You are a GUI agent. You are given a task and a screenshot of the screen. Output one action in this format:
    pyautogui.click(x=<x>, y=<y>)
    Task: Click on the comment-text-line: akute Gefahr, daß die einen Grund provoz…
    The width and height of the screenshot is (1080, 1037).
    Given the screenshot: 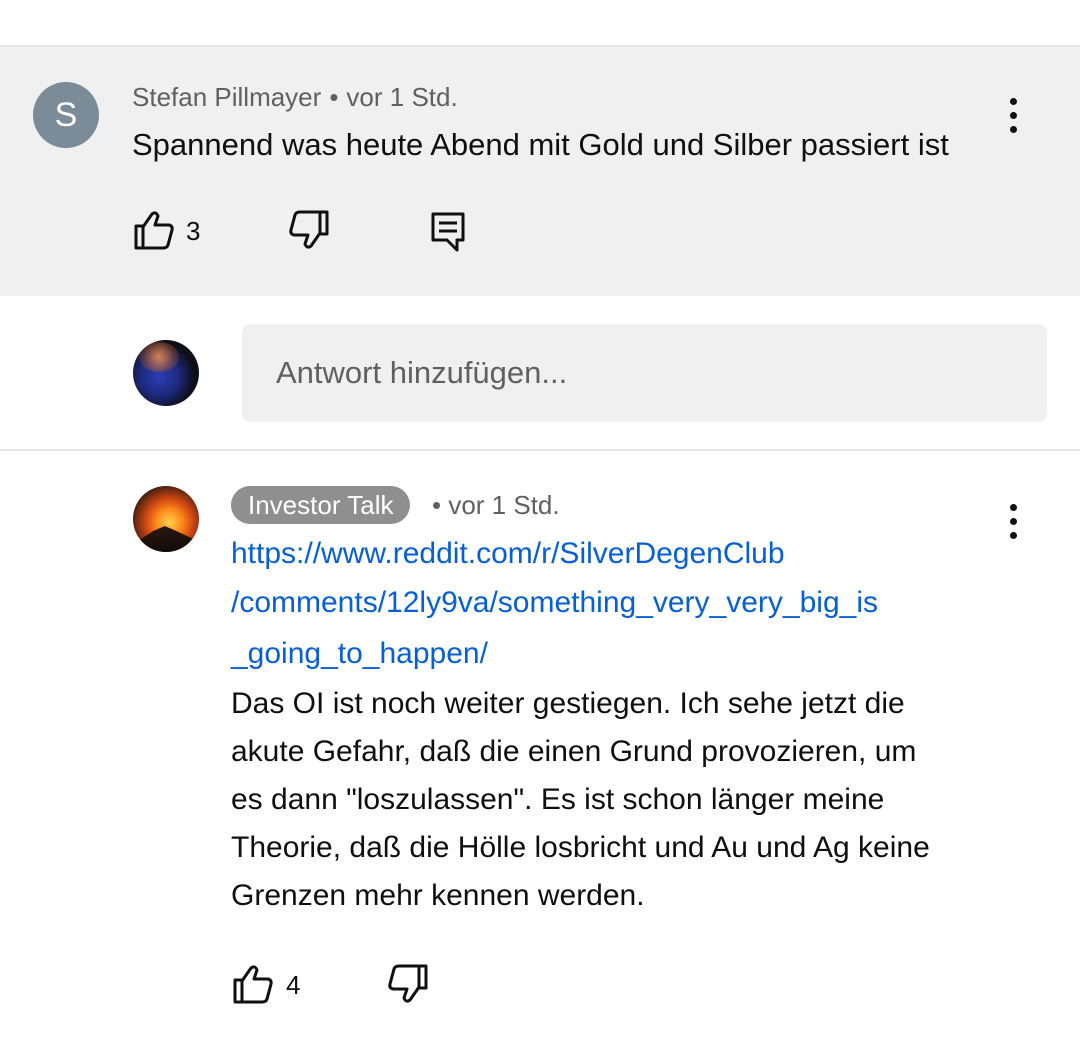 What is the action you would take?
    pyautogui.click(x=574, y=751)
    